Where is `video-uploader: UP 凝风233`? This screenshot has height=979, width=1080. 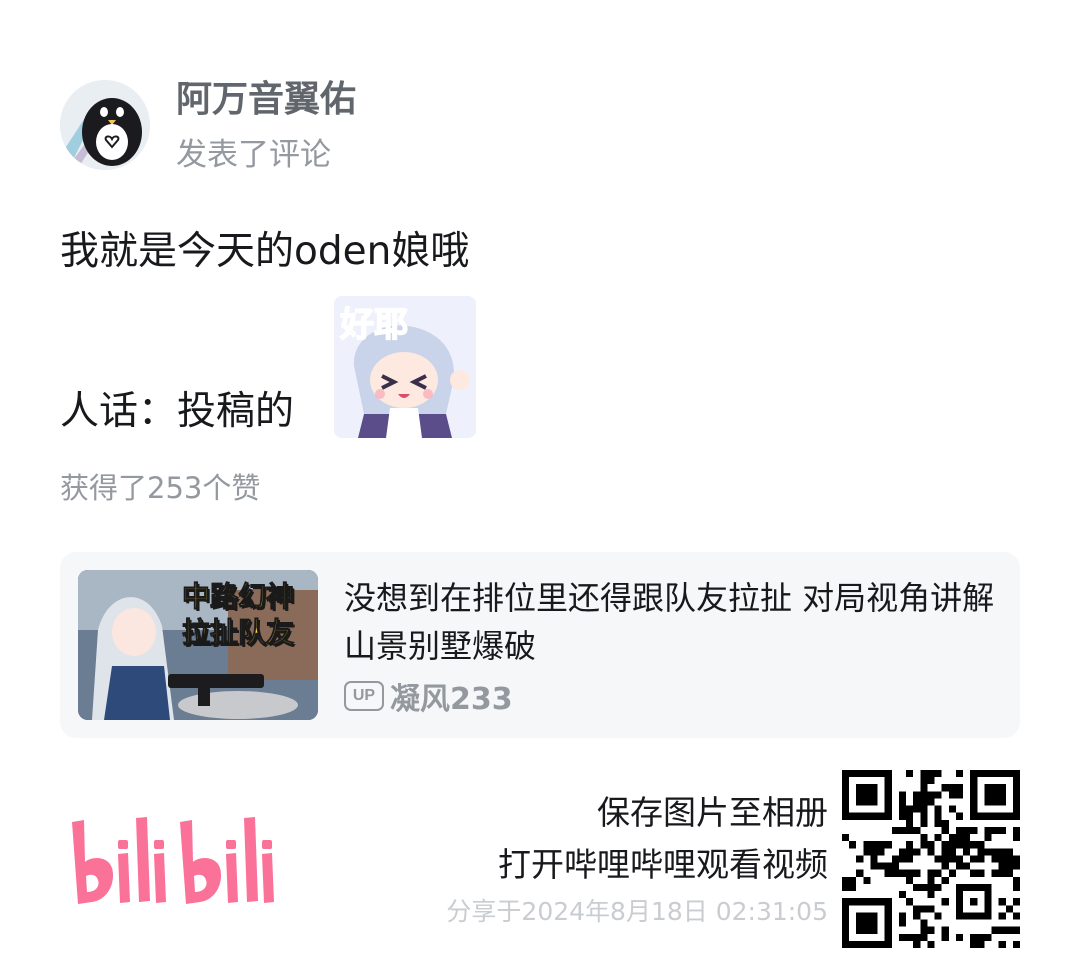
video-uploader: UP 凝风233 is located at coordinates (428, 696).